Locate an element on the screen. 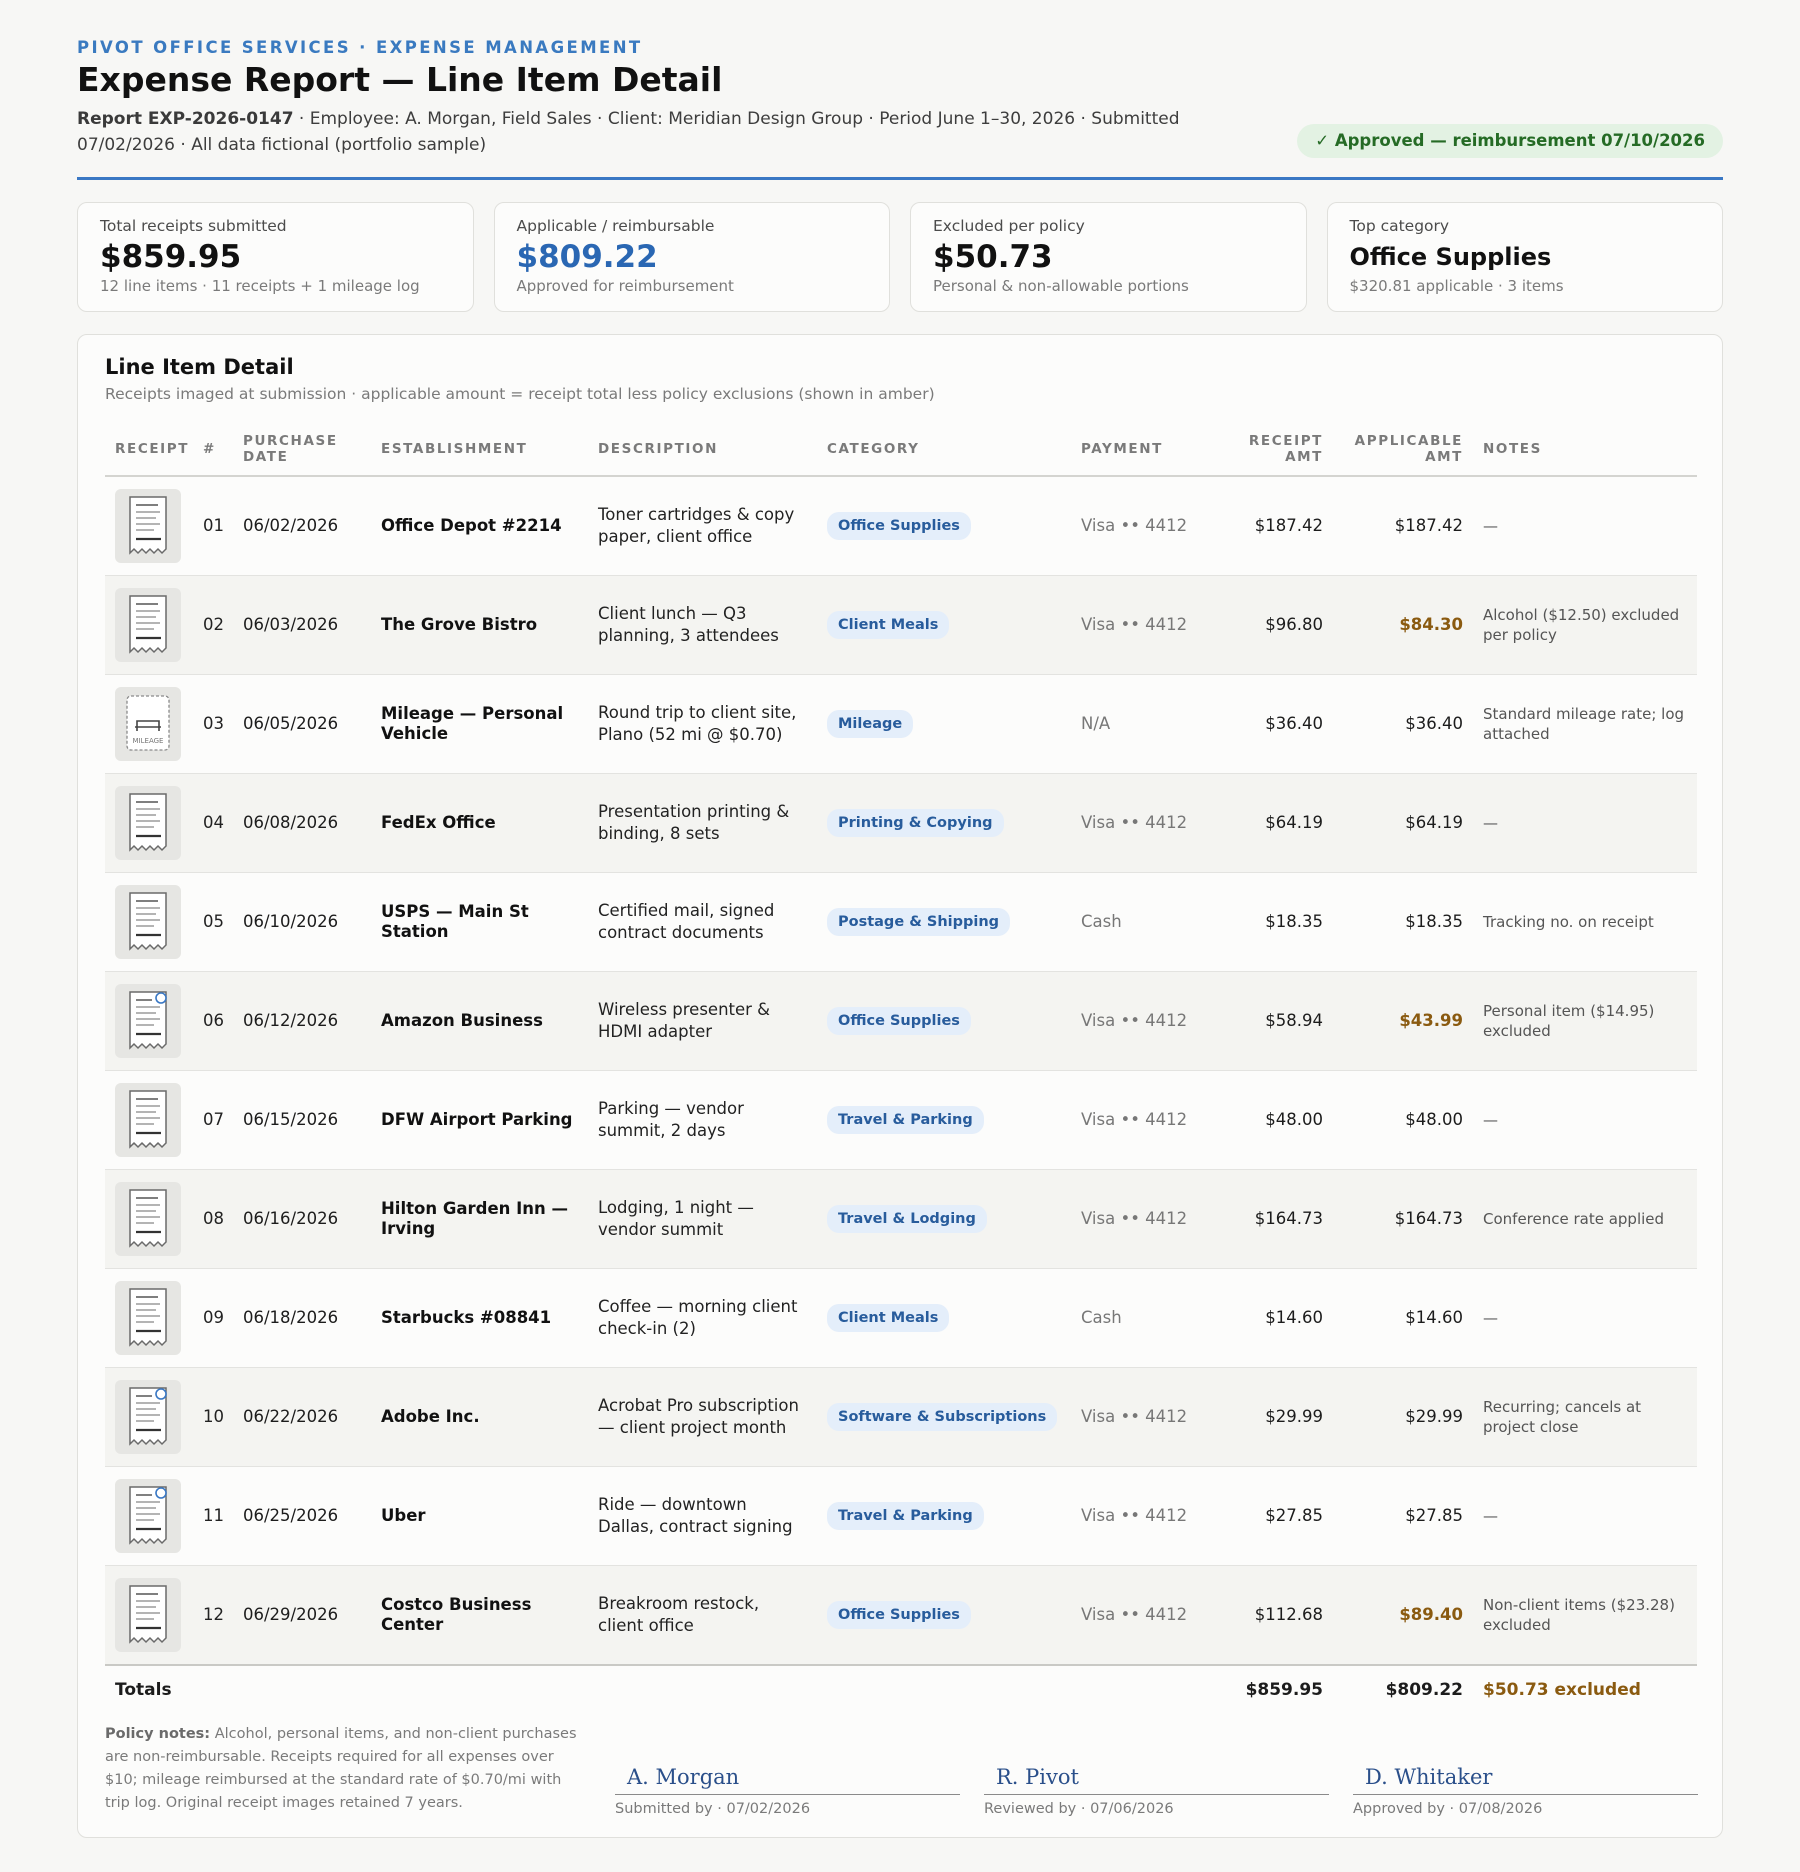 This screenshot has height=1872, width=1800. category: Software & Subscriptions is located at coordinates (944, 1417).